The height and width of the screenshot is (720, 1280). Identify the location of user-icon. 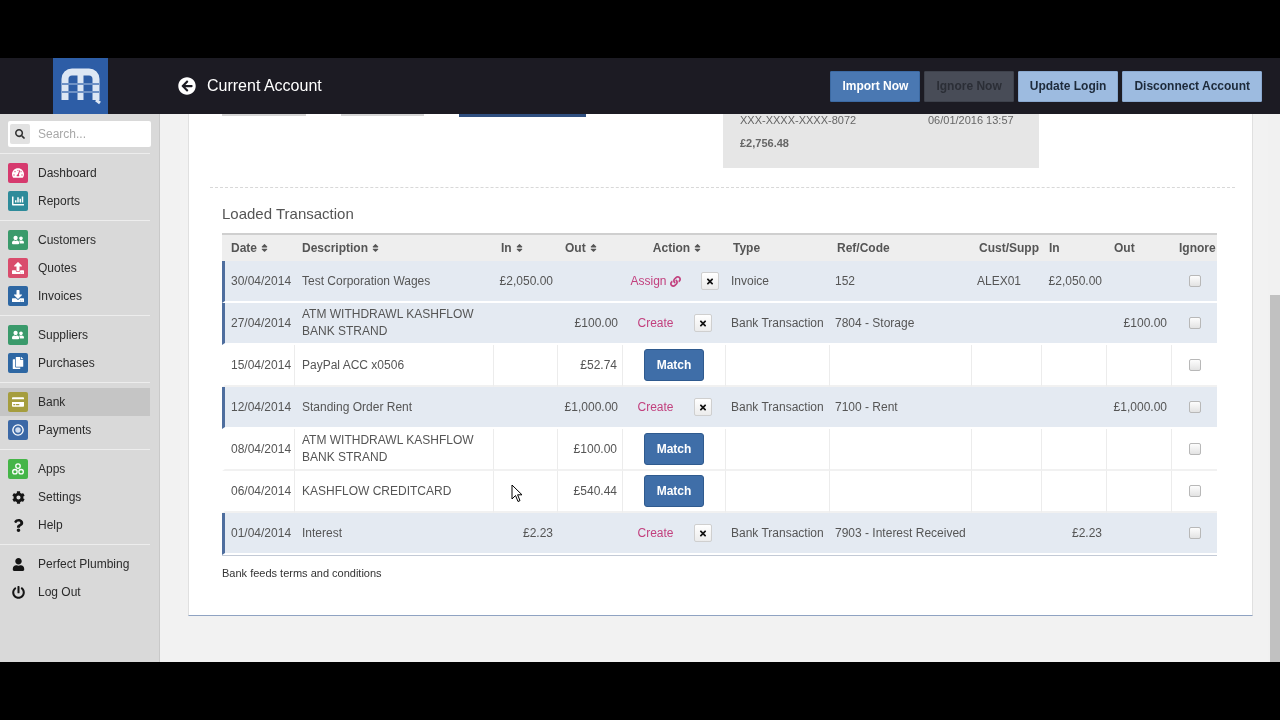
(18, 564).